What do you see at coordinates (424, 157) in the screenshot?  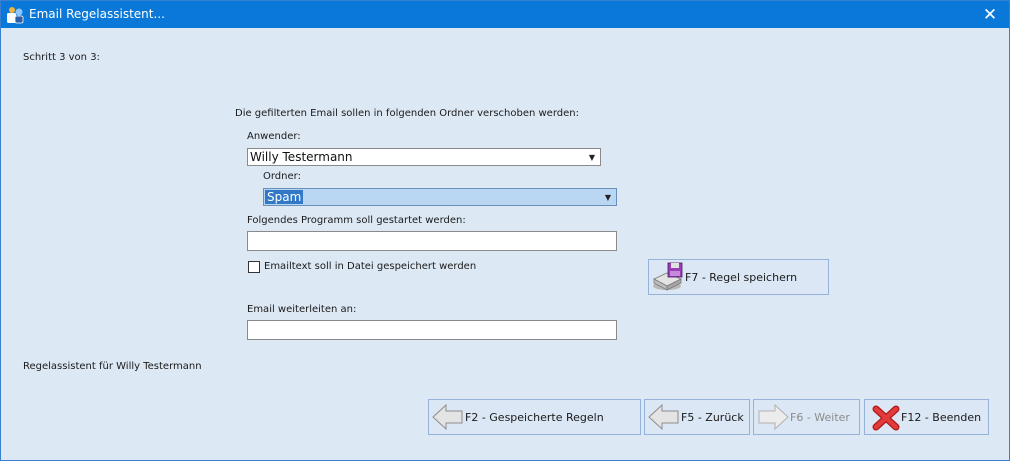 I see `user-dropdown: Willy Testermann ▼` at bounding box center [424, 157].